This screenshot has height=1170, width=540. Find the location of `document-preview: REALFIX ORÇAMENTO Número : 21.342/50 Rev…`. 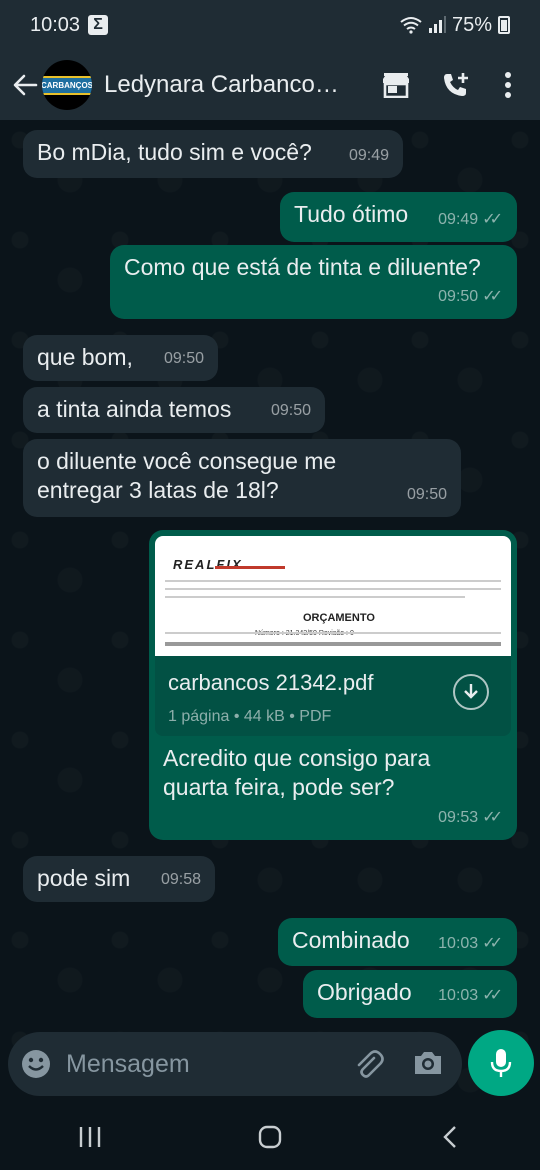

document-preview: REALFIX ORÇAMENTO Número : 21.342/50 Rev… is located at coordinates (333, 596).